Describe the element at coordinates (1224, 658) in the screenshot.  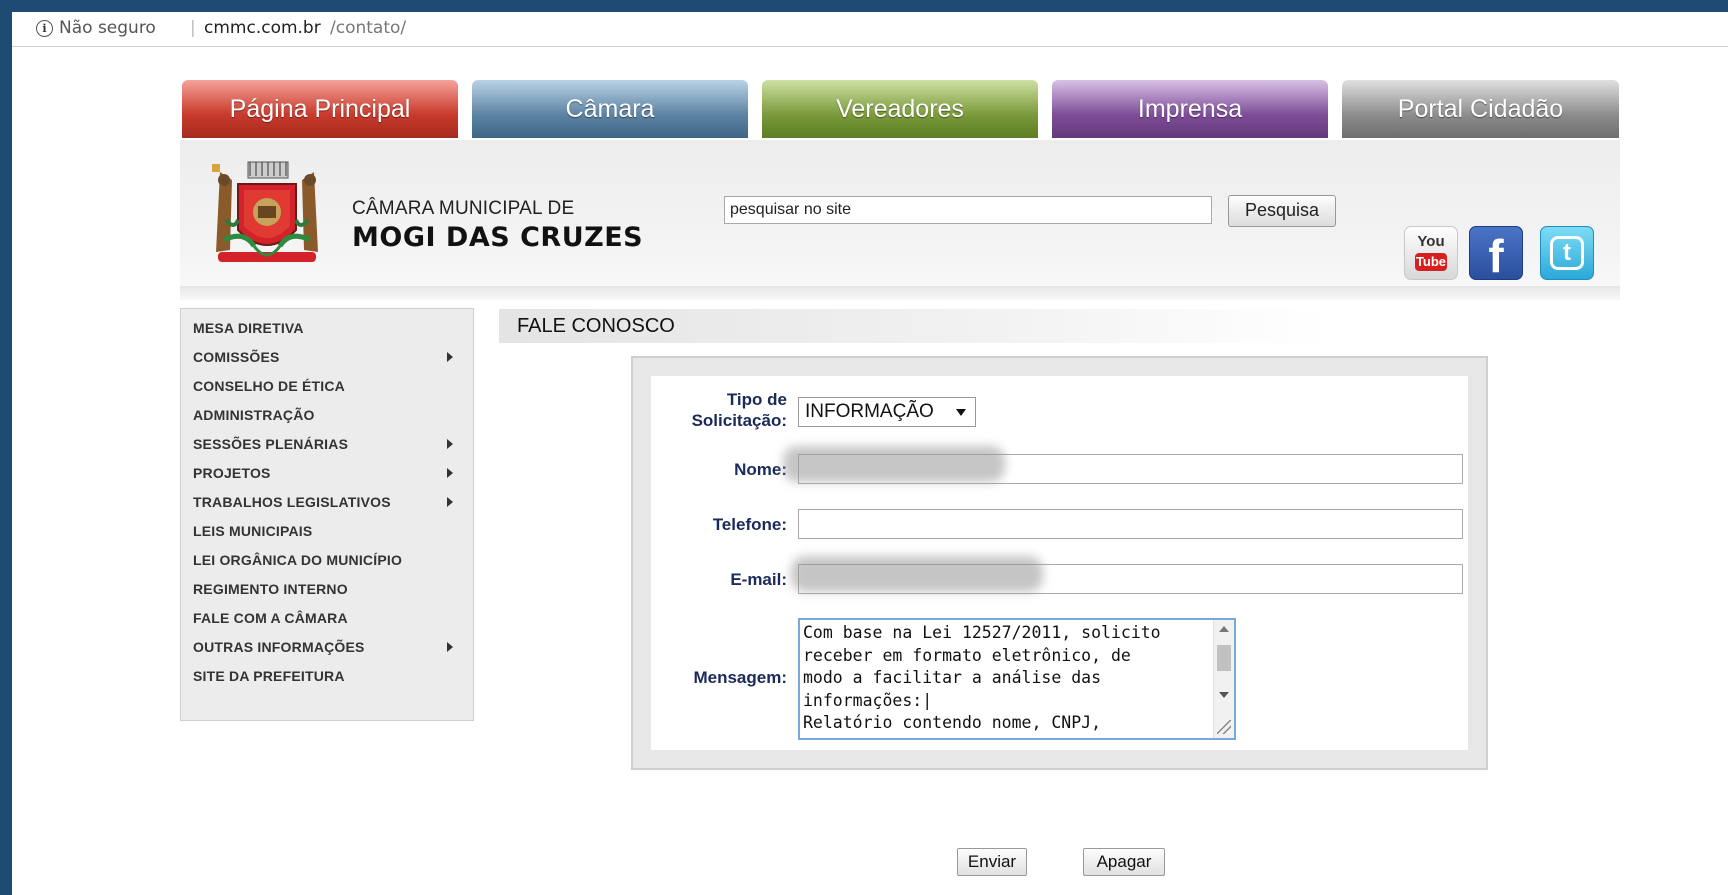
I see `scroll-thumb` at that location.